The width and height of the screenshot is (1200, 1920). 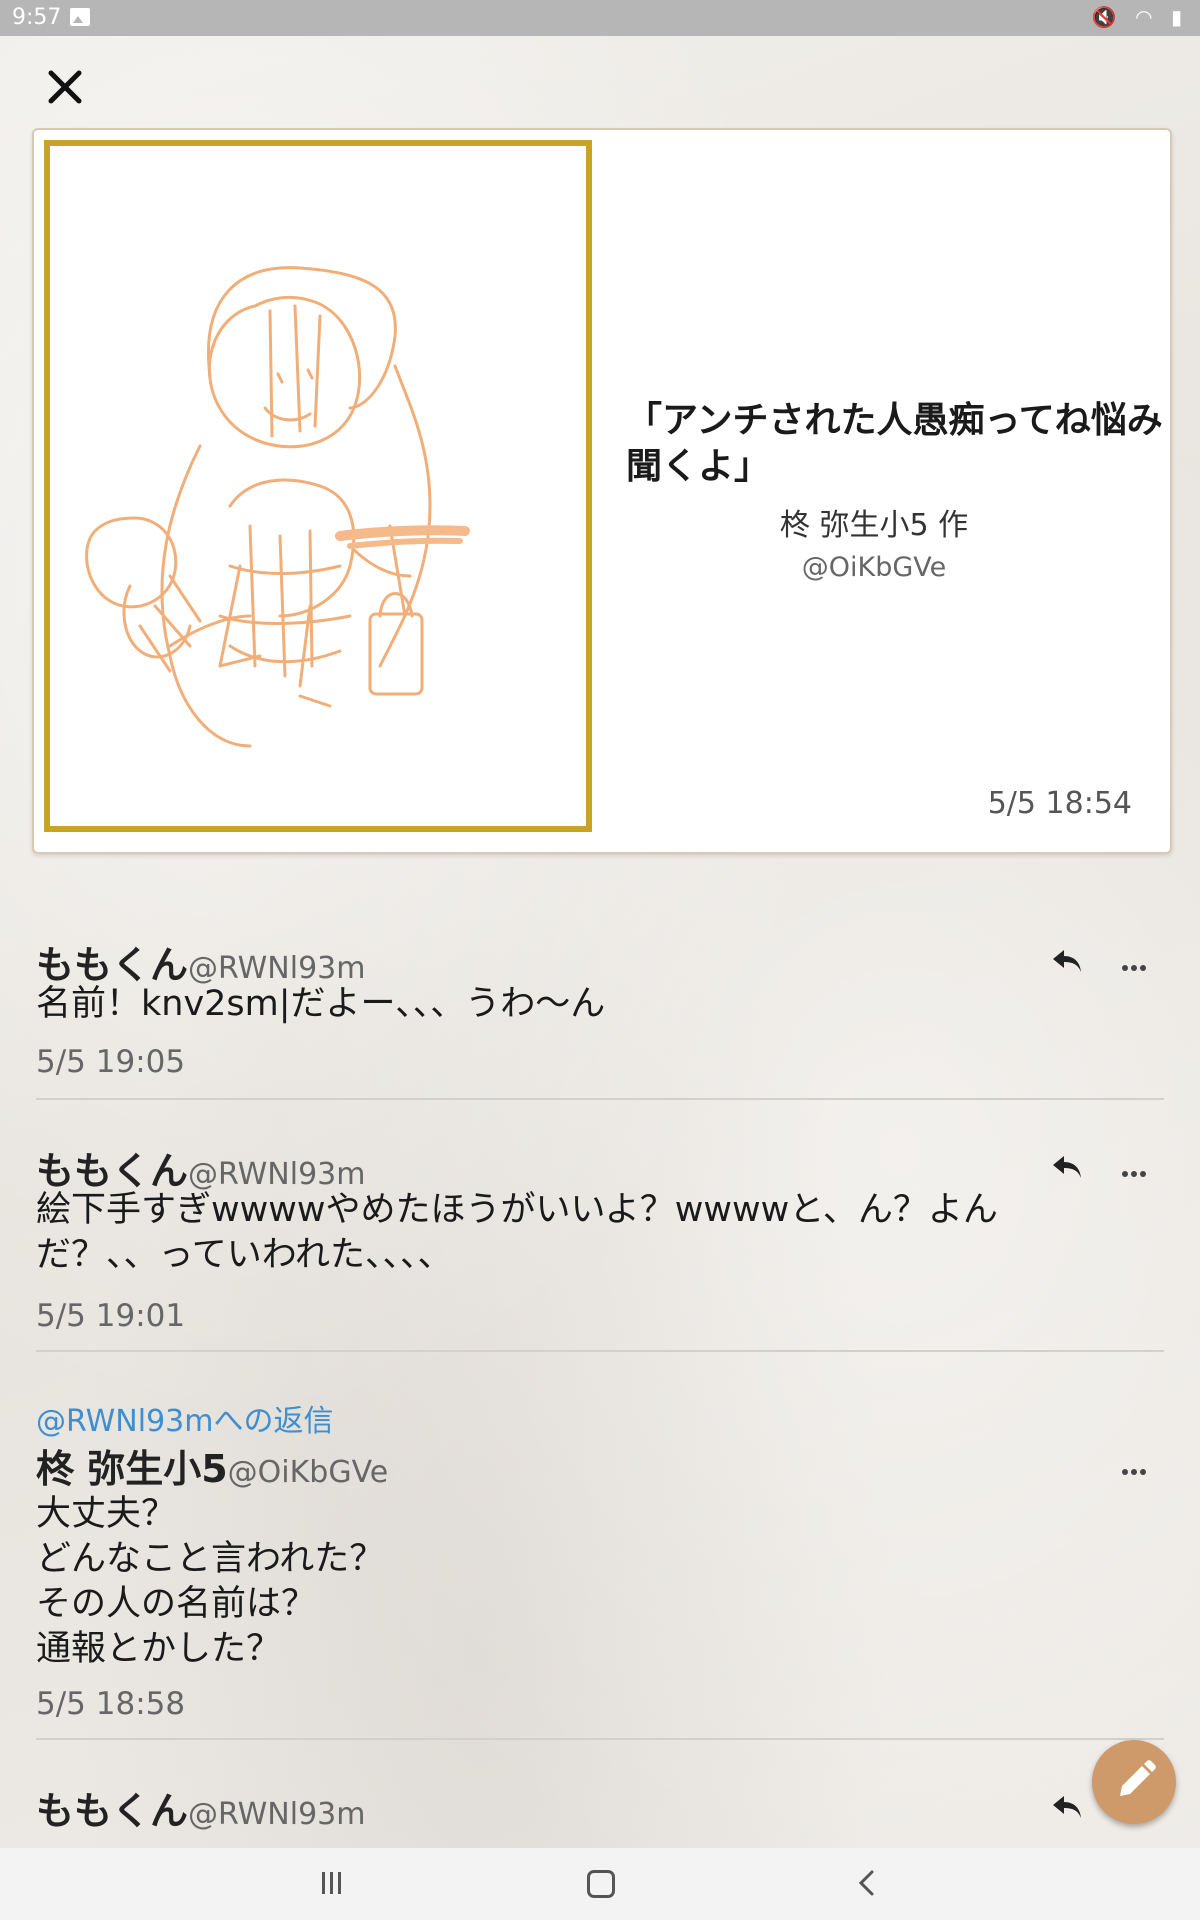 I want to click on comment-author-handle: @OiKbGVe, so click(x=308, y=1472).